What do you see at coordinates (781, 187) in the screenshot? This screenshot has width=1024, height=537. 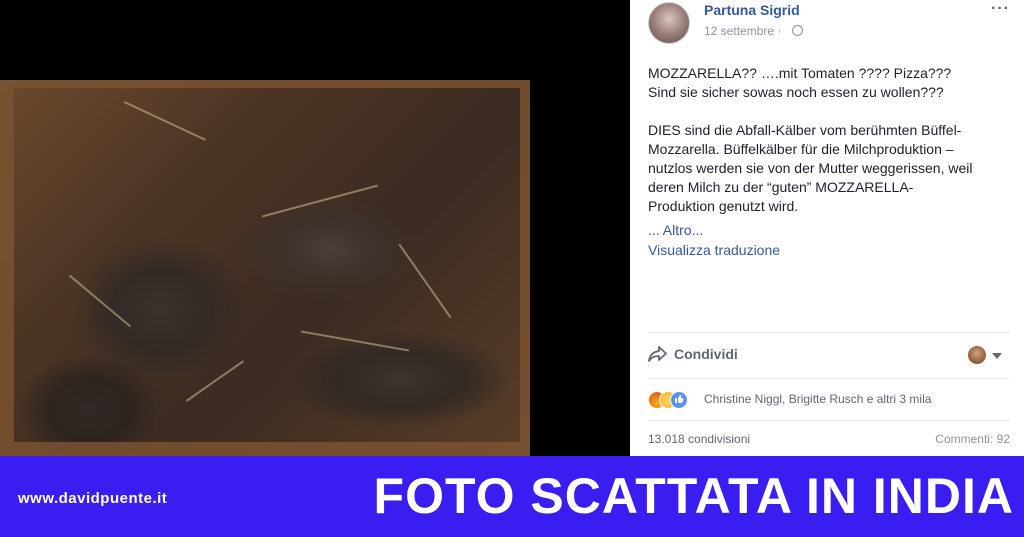 I see `post-text-line: deren Milch zu der “guten” MOZZARELLA-` at bounding box center [781, 187].